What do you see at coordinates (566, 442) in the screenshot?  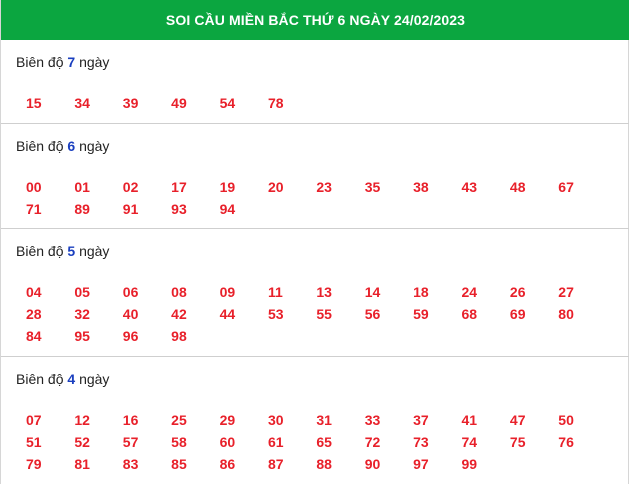 I see `lottery-number: 76` at bounding box center [566, 442].